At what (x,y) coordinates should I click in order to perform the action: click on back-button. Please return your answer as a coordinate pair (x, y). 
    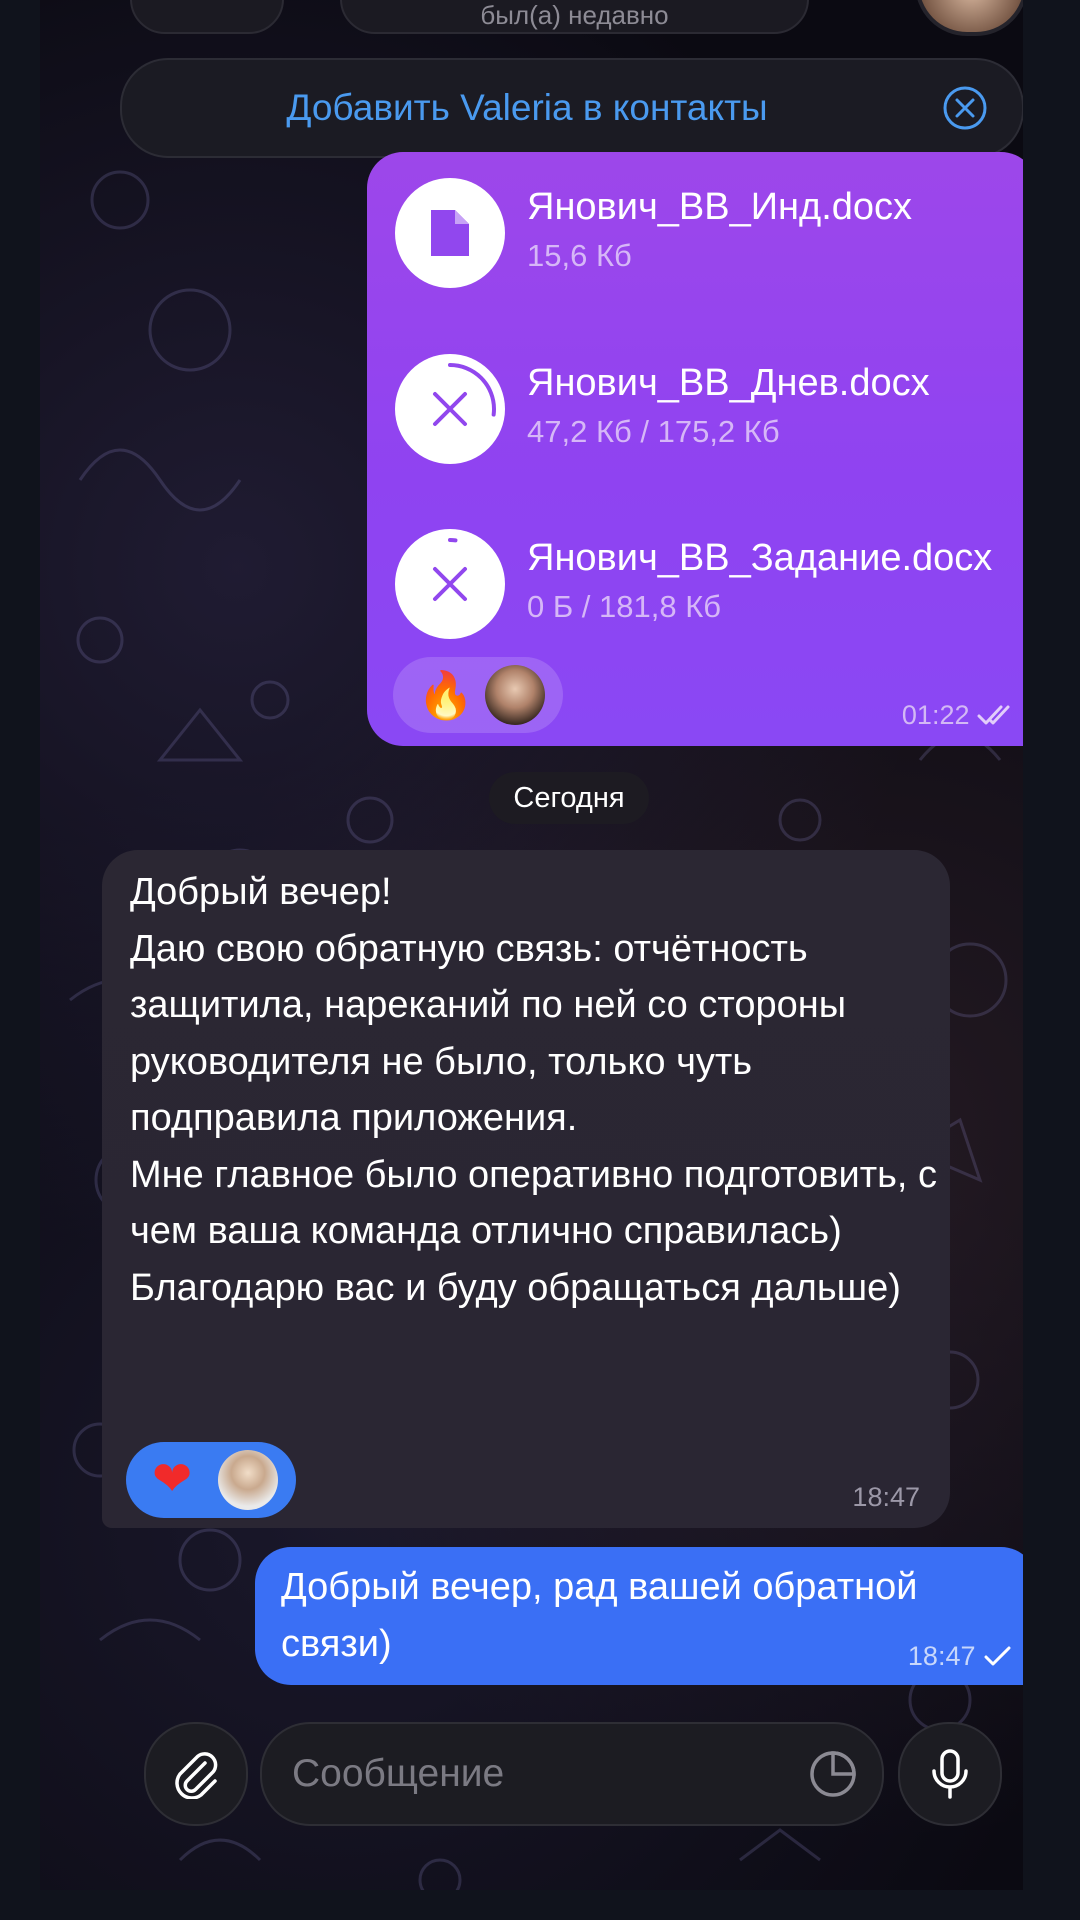
    Looking at the image, I should click on (207, 17).